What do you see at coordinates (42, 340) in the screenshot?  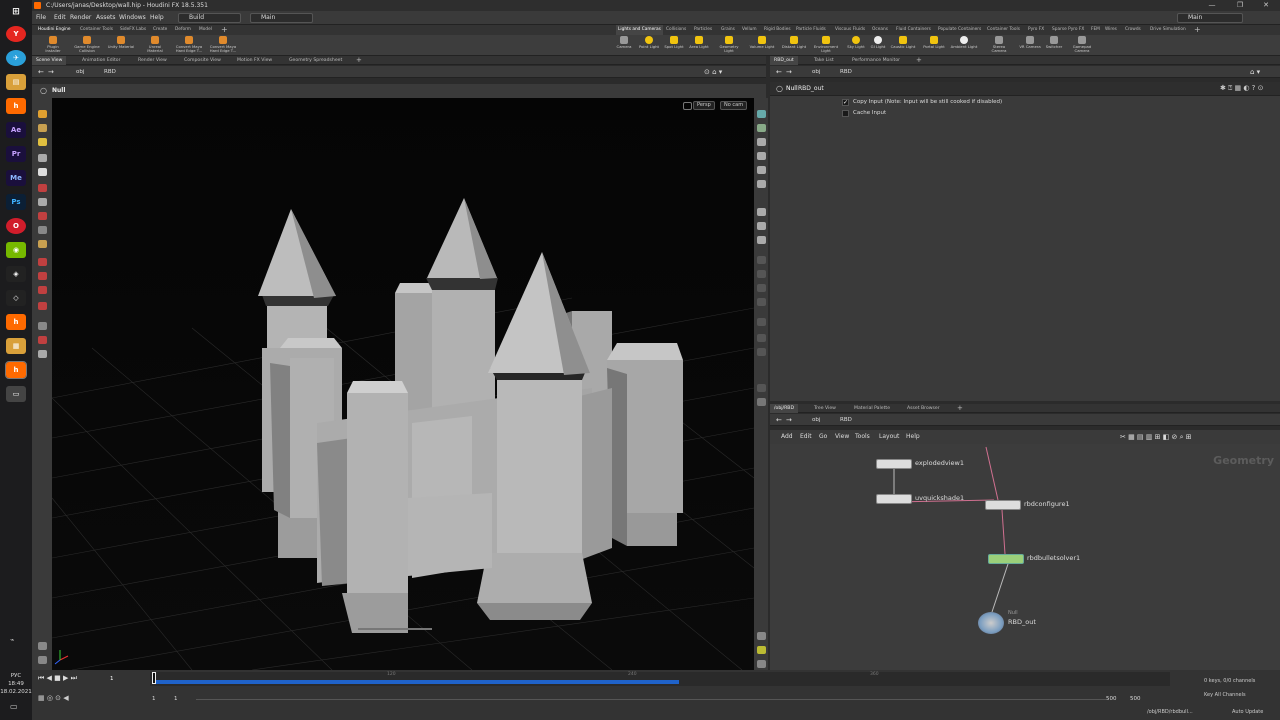 I see `sketch-tool-icon` at bounding box center [42, 340].